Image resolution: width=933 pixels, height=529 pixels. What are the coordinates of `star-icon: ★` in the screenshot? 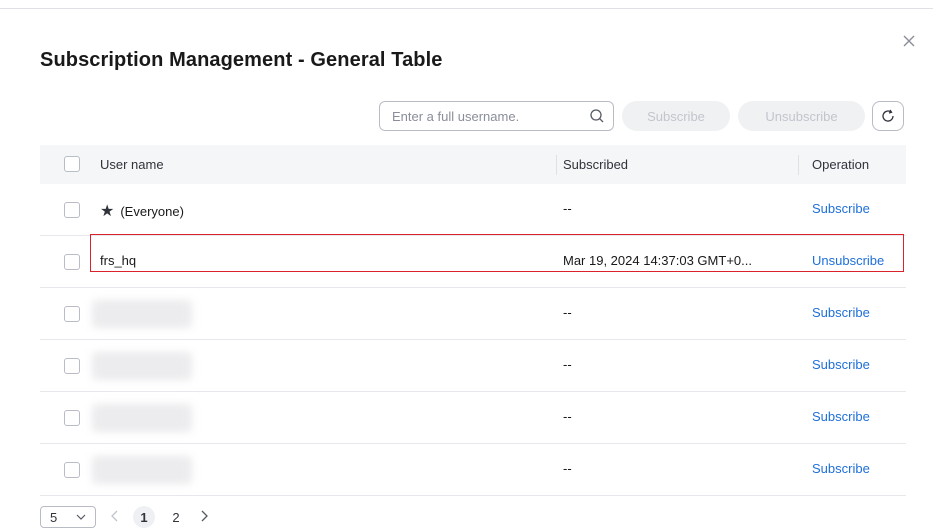 It's located at (107, 211).